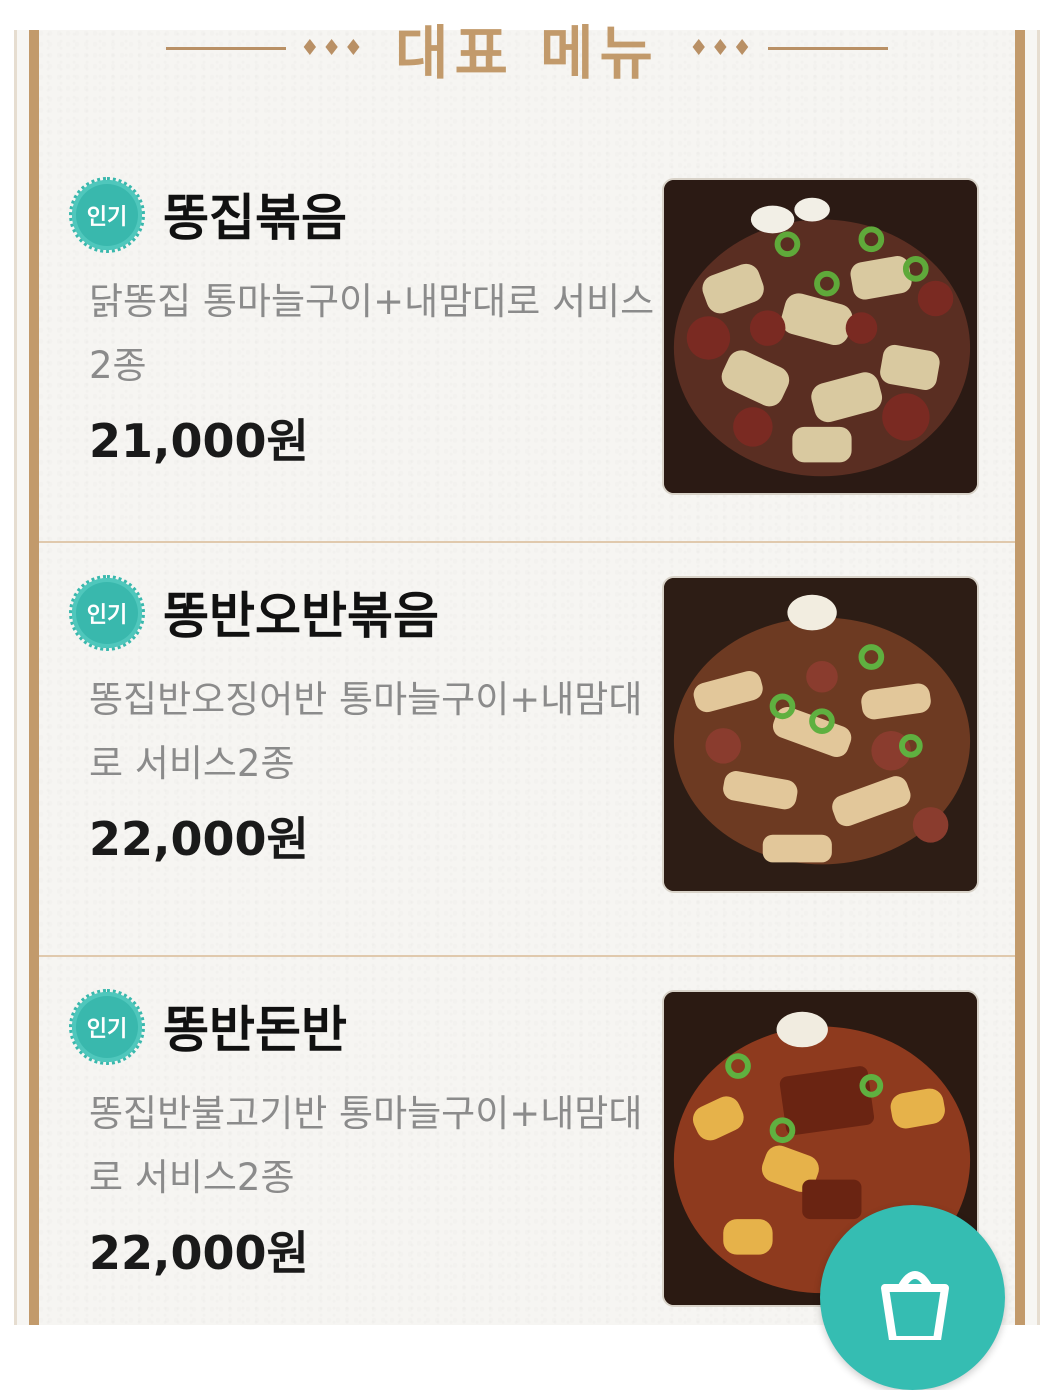 The image size is (1054, 1390). Describe the element at coordinates (301, 612) in the screenshot. I see `menu-item-name: 똥반오반볶음` at that location.